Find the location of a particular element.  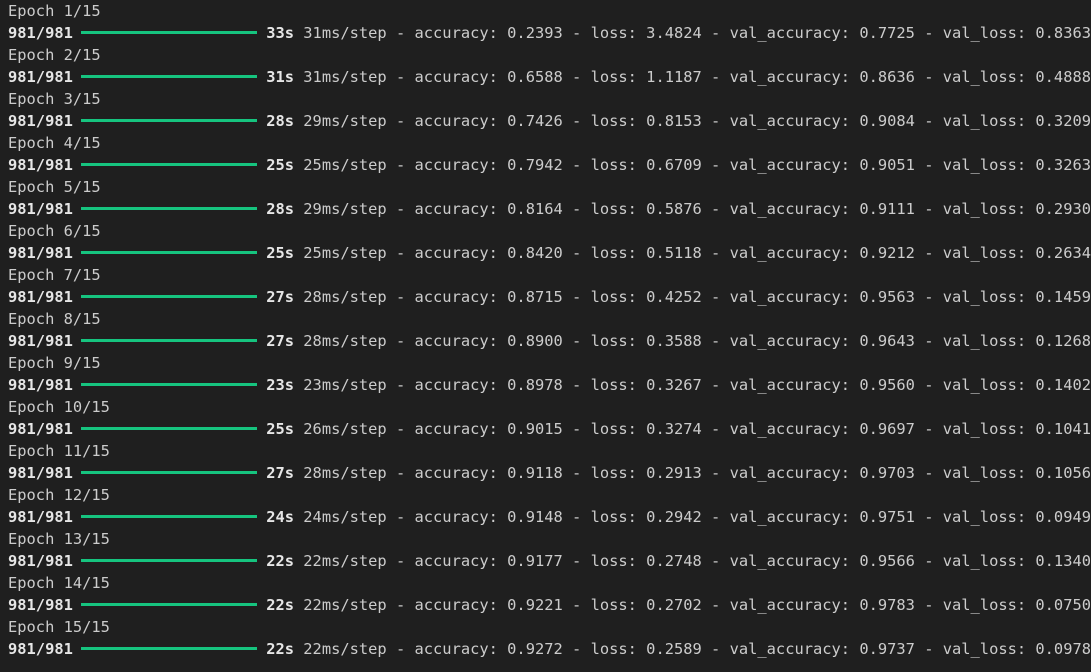

step-time: 25ms/step is located at coordinates (345, 253).